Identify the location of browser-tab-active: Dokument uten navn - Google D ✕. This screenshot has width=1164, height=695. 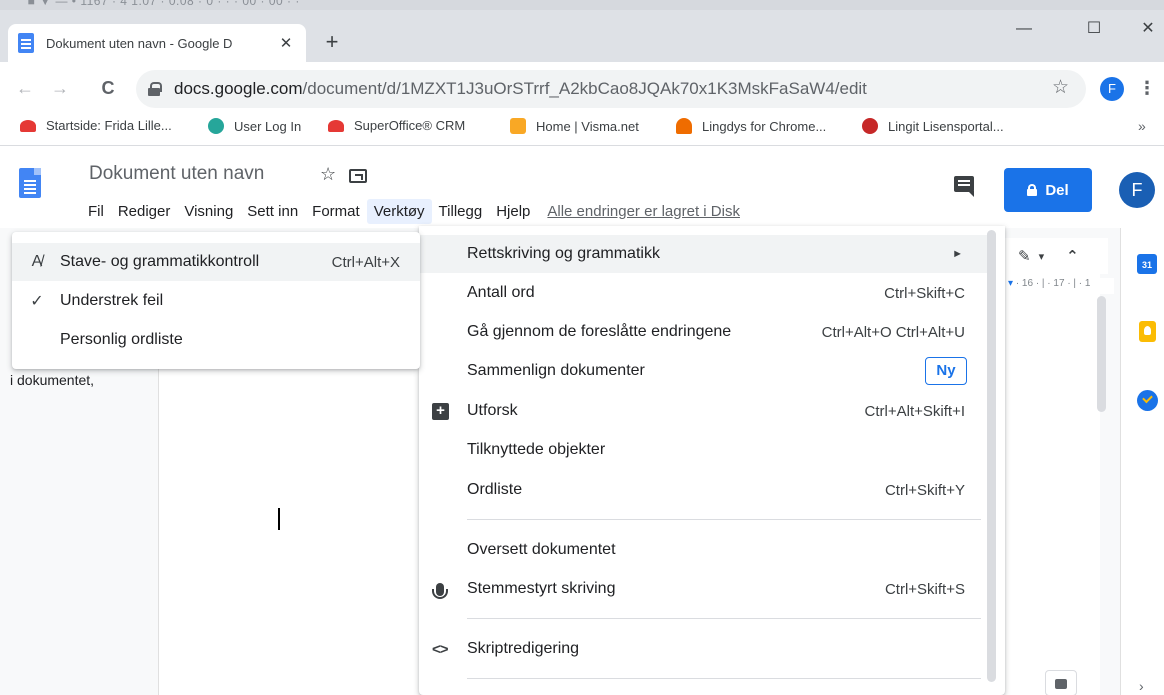
(157, 43).